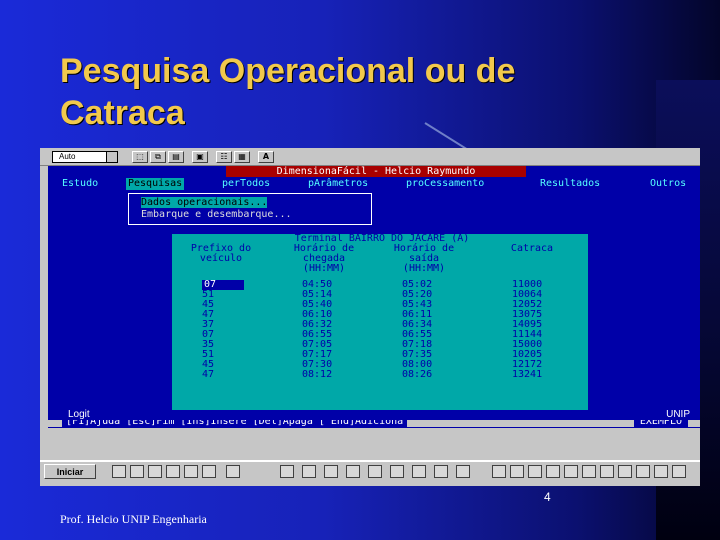  What do you see at coordinates (668, 184) in the screenshot?
I see `menu-outros: Outros` at bounding box center [668, 184].